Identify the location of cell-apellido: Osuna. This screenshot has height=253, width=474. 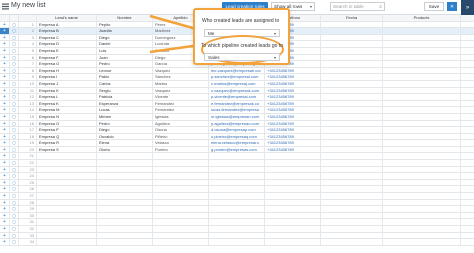
(180, 130).